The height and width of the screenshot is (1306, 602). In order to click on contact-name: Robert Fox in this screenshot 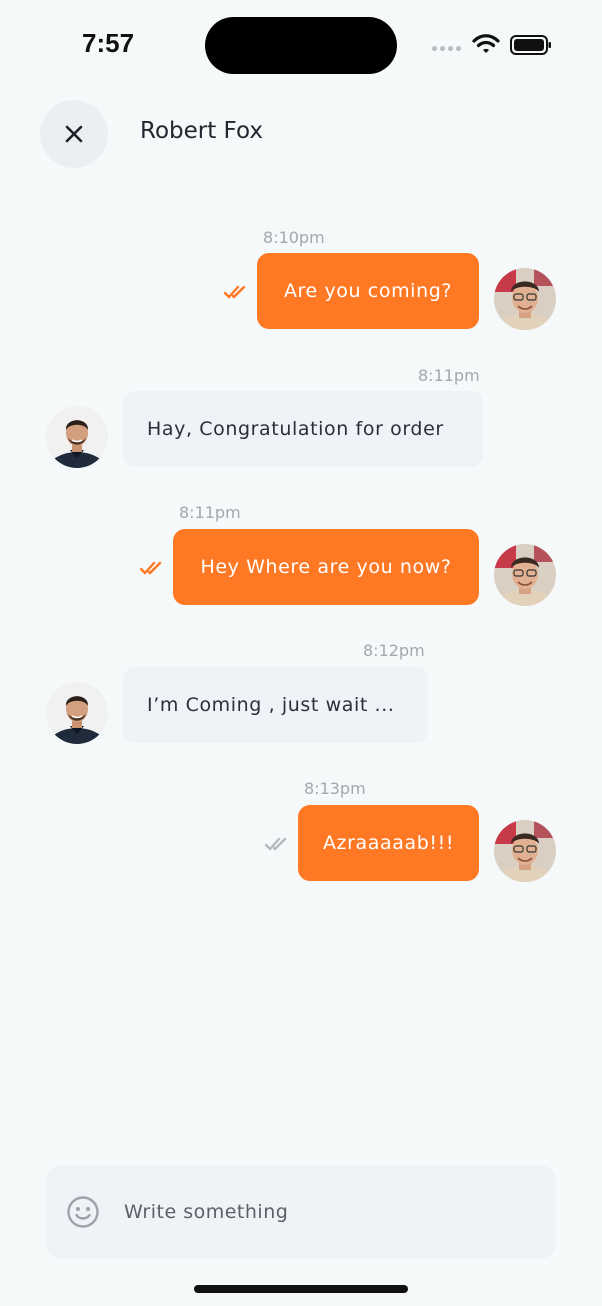, I will do `click(201, 131)`.